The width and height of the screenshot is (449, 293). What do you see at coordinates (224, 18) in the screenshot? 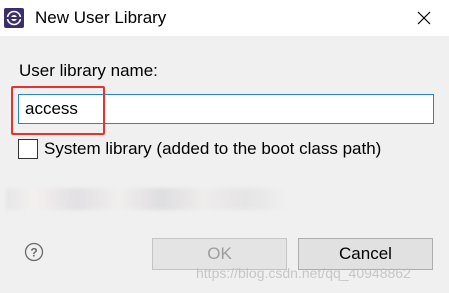
I see `title-bar: New User Library` at bounding box center [224, 18].